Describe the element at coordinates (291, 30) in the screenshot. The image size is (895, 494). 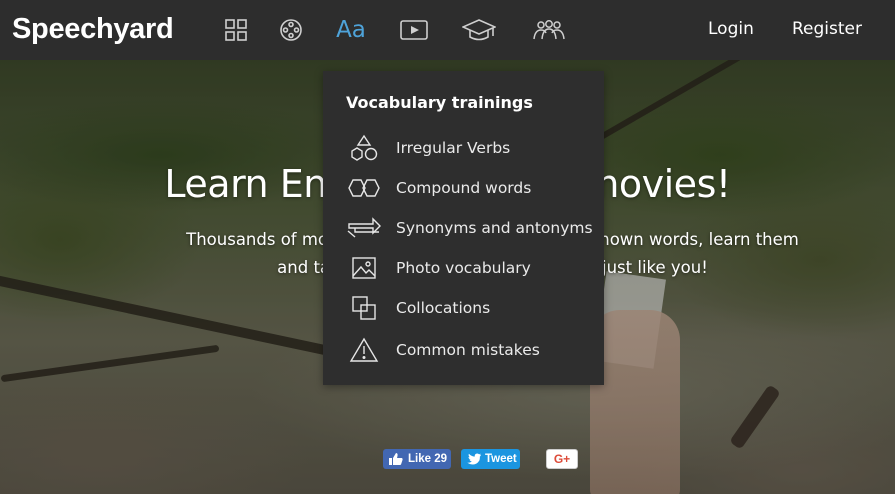
I see `film-reel-icon` at that location.